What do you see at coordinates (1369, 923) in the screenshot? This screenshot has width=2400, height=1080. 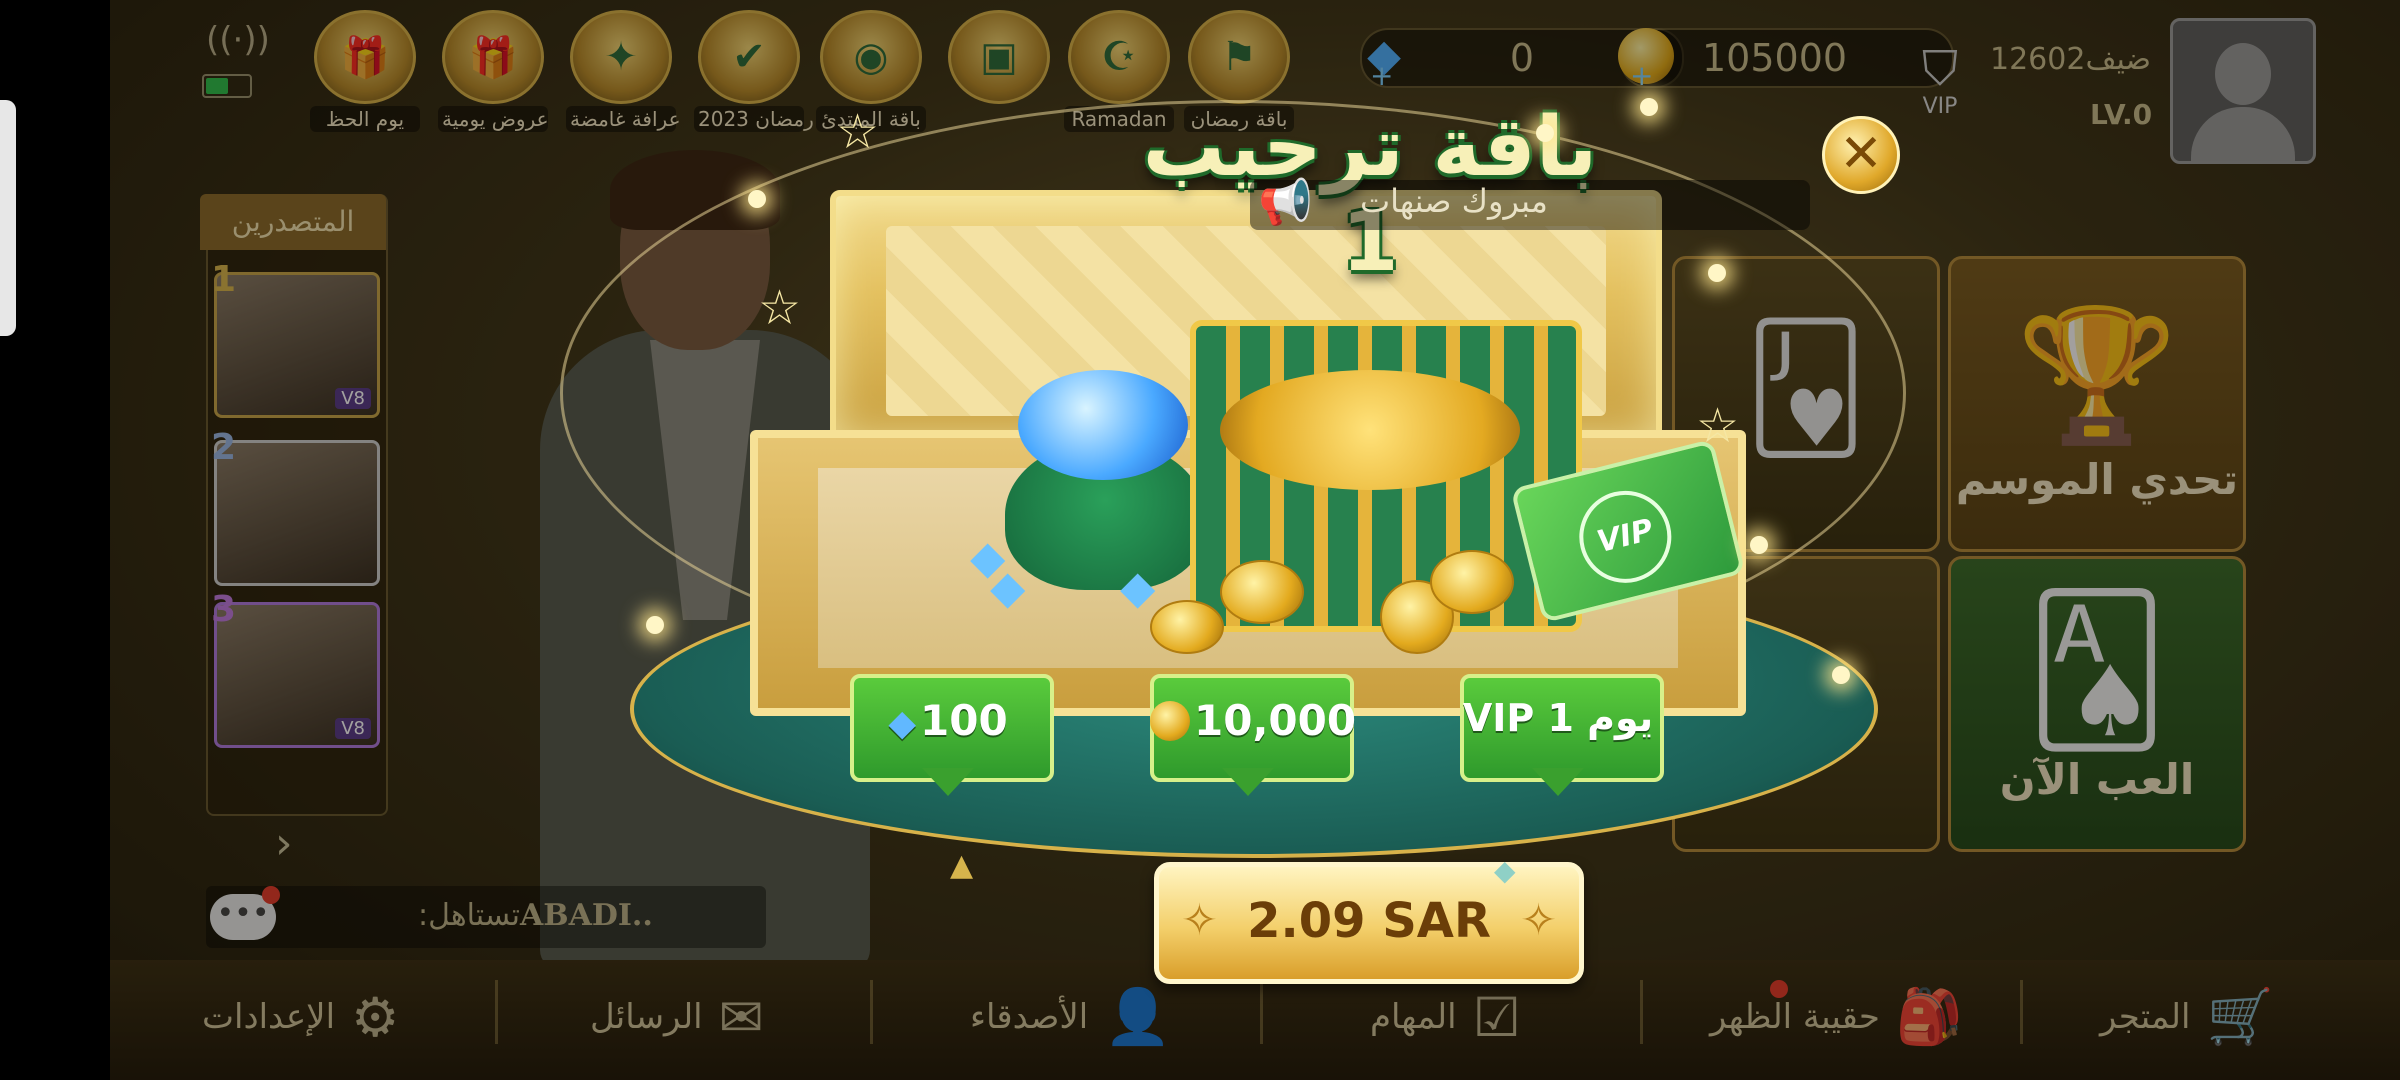 I see `buy-button: ✧ 2.09 SAR ✧` at bounding box center [1369, 923].